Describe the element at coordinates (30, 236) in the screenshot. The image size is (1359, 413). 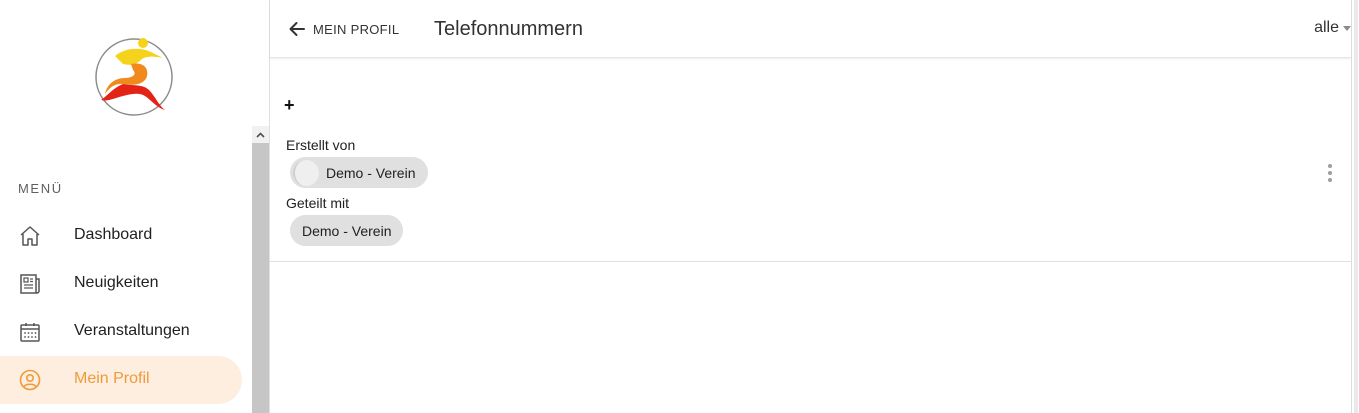
I see `home-icon` at that location.